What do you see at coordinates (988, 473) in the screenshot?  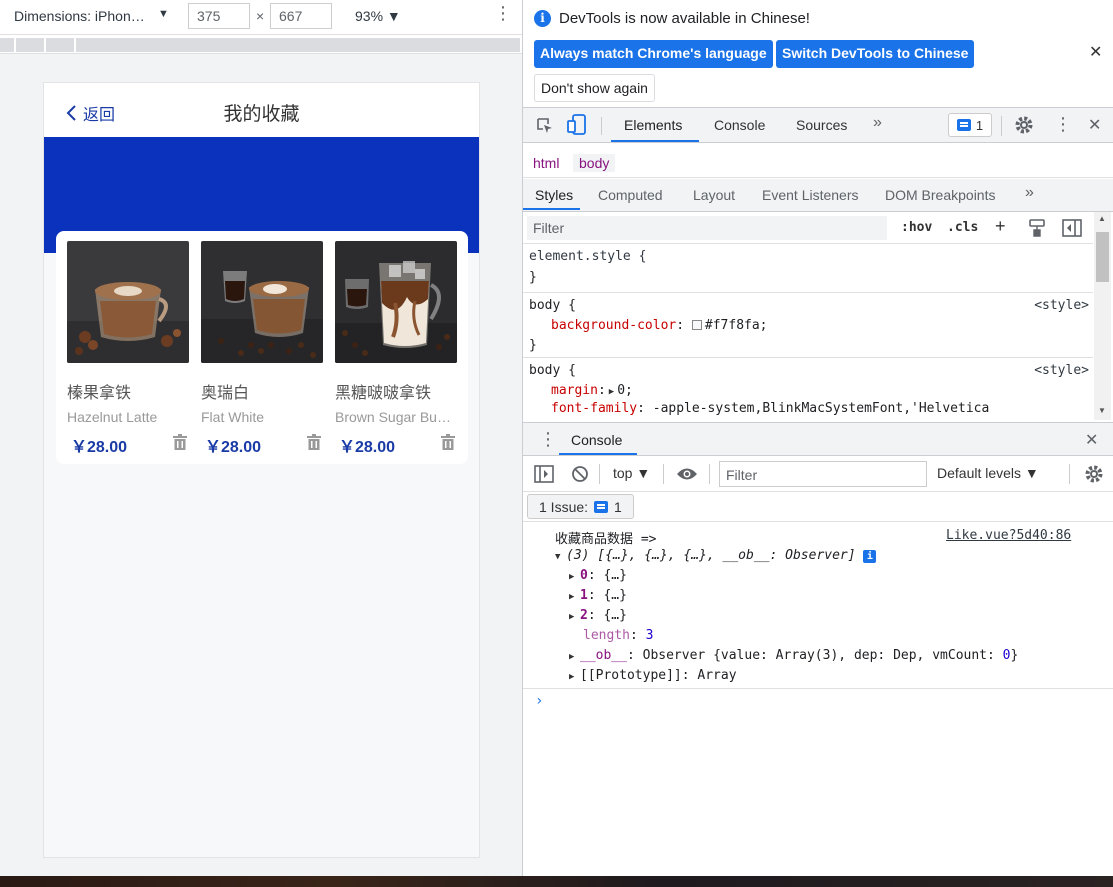 I see `log-levels-select: Default levels ▼` at bounding box center [988, 473].